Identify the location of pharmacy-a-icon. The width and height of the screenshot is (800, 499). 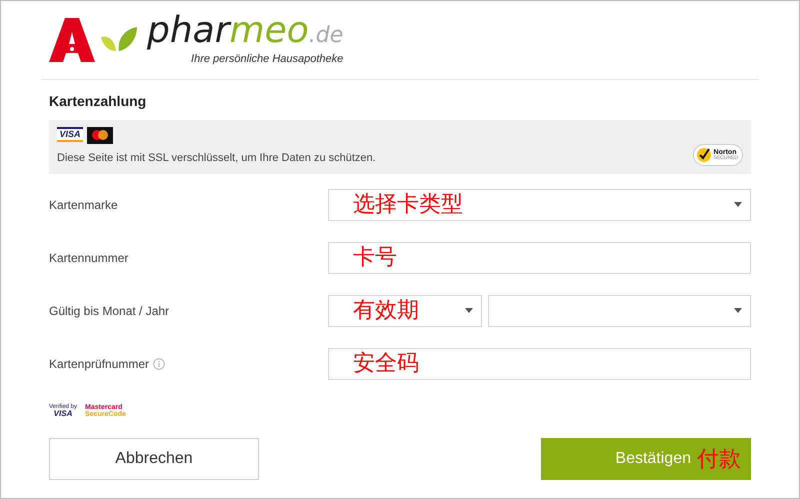
(72, 40).